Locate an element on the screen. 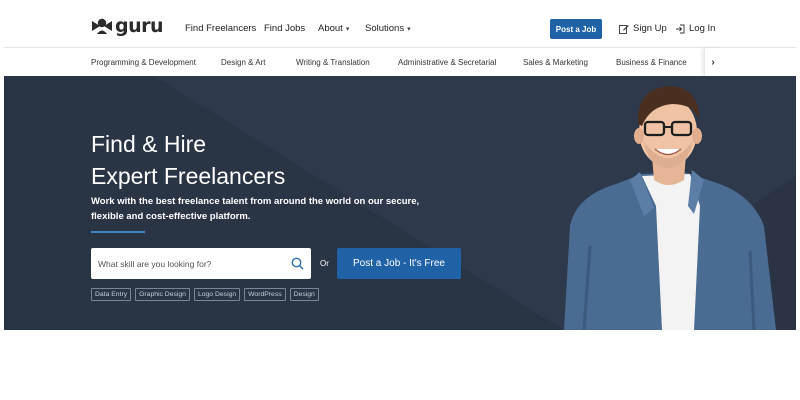  nav-find-freelancers: Find Freelancers is located at coordinates (220, 28).